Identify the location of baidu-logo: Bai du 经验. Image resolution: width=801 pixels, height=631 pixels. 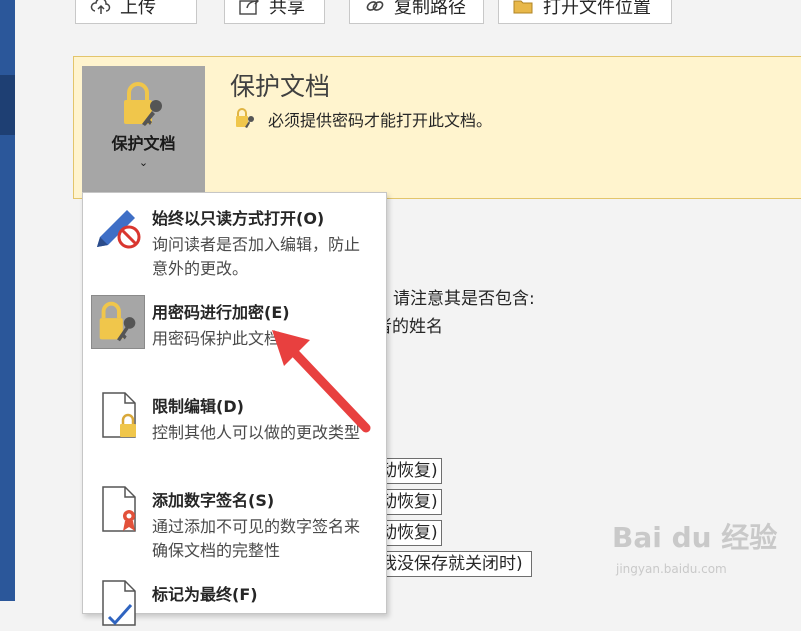
(695, 537).